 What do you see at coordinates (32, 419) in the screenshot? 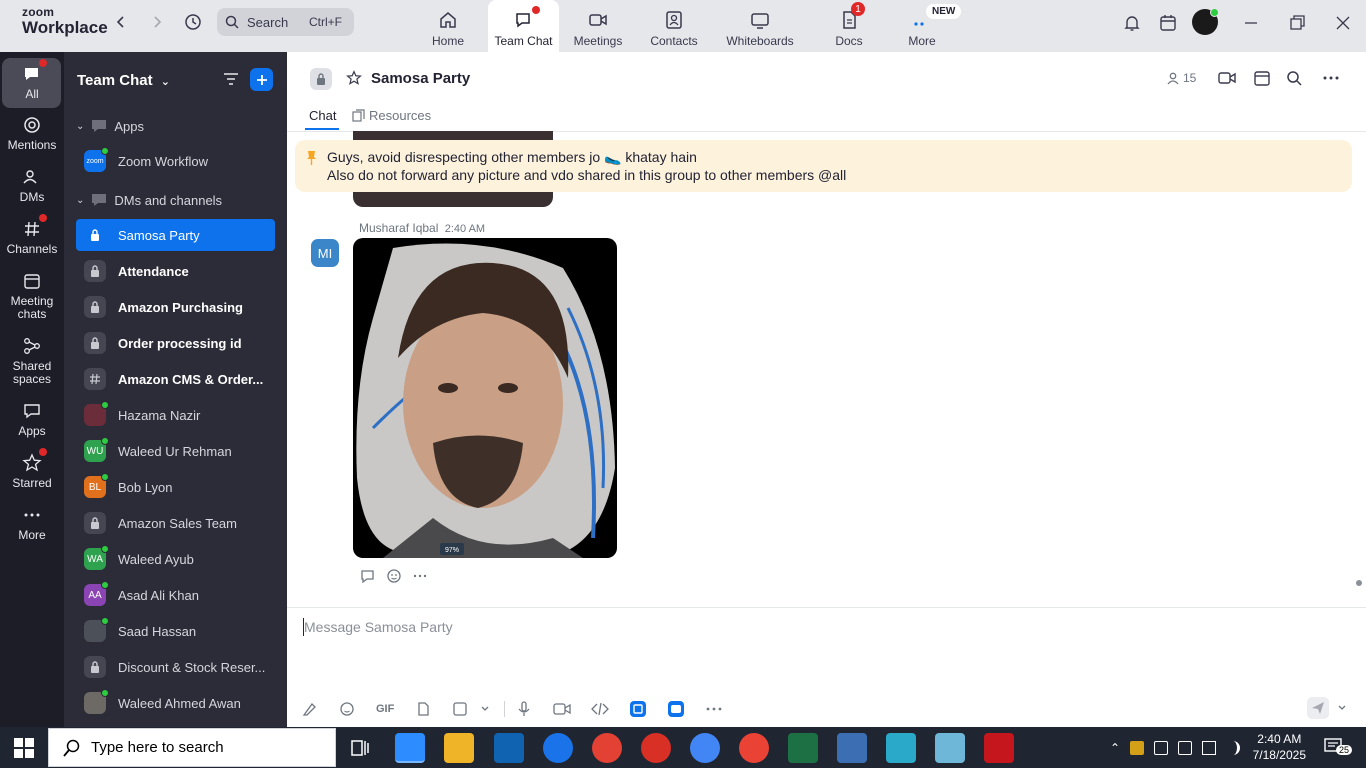
I see `rail-apps: Apps` at bounding box center [32, 419].